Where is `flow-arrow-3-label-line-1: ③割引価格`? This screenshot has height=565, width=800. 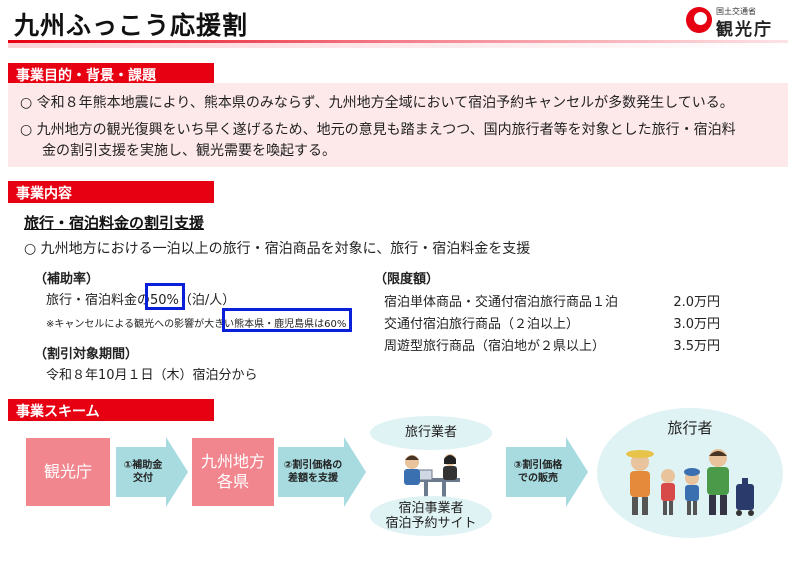
flow-arrow-3-label-line-1: ③割引価格 is located at coordinates (538, 465).